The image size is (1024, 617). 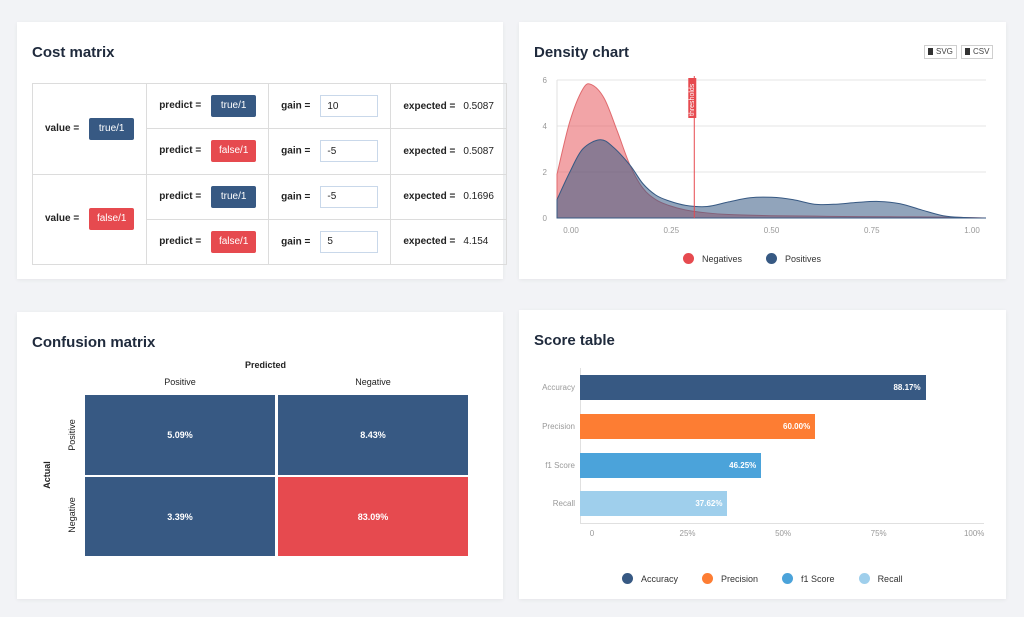 What do you see at coordinates (89, 219) in the screenshot?
I see `value-cell: value = false/1` at bounding box center [89, 219].